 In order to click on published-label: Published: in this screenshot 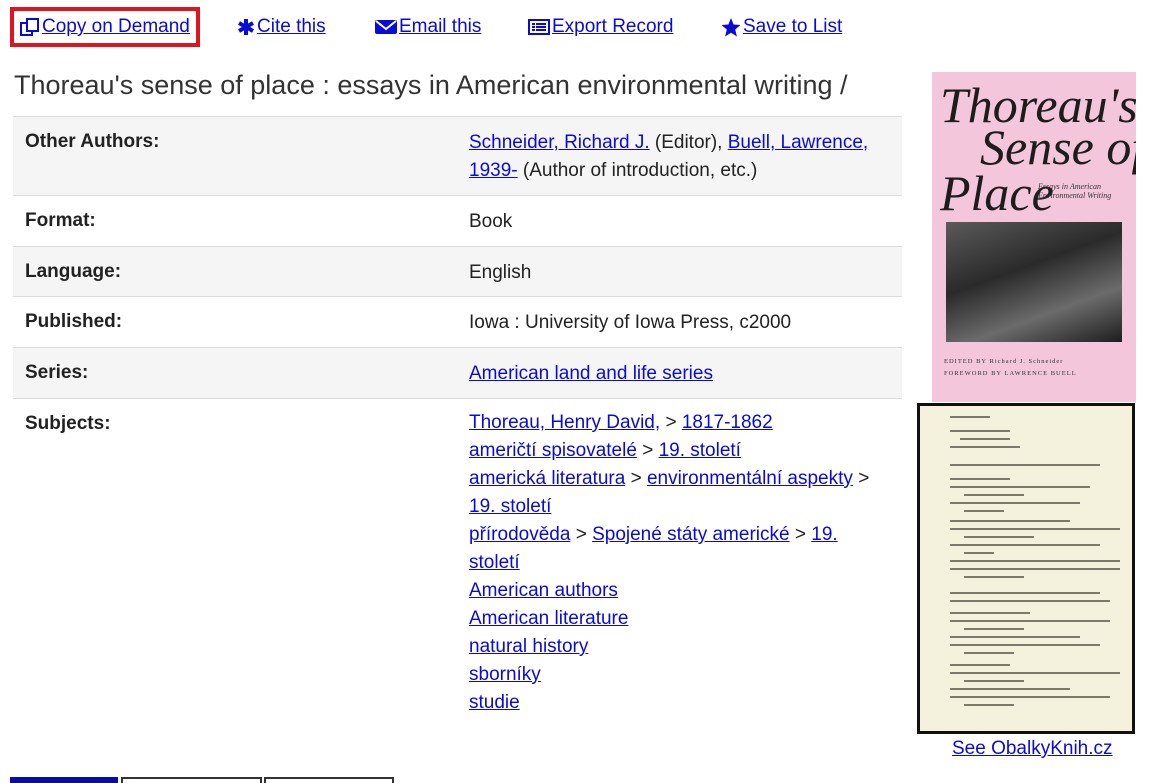, I will do `click(74, 321)`.